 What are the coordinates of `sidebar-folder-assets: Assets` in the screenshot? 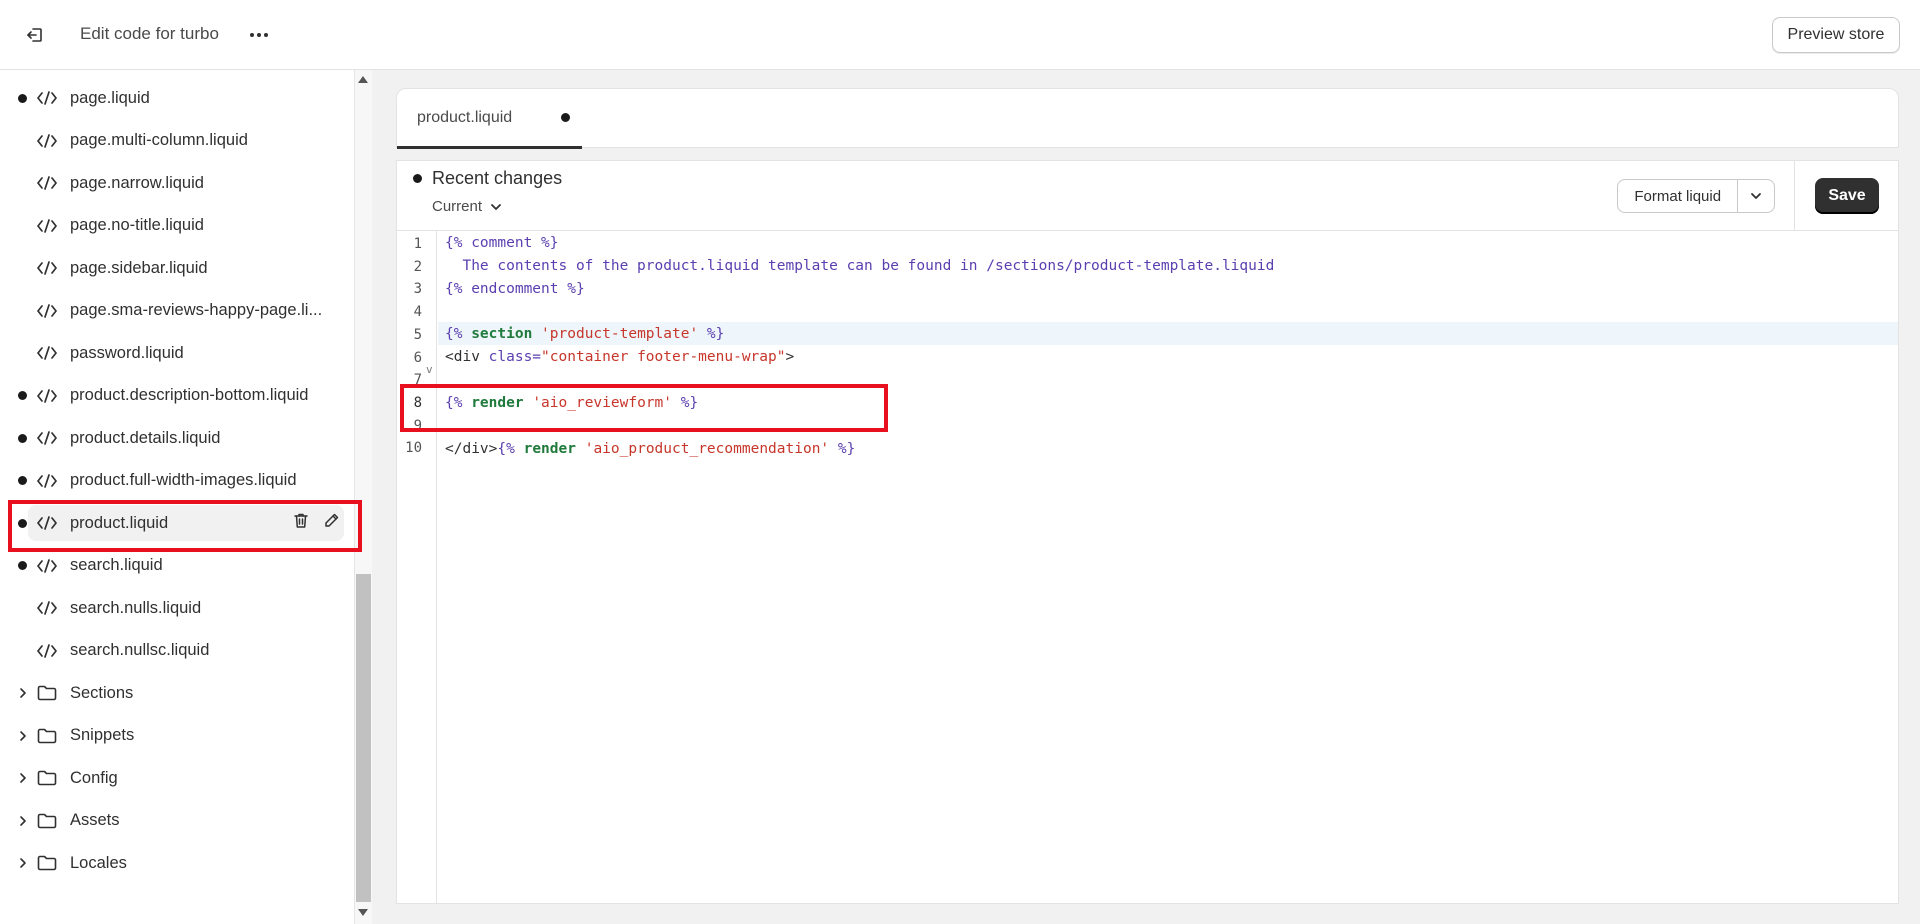 It's located at (177, 821).